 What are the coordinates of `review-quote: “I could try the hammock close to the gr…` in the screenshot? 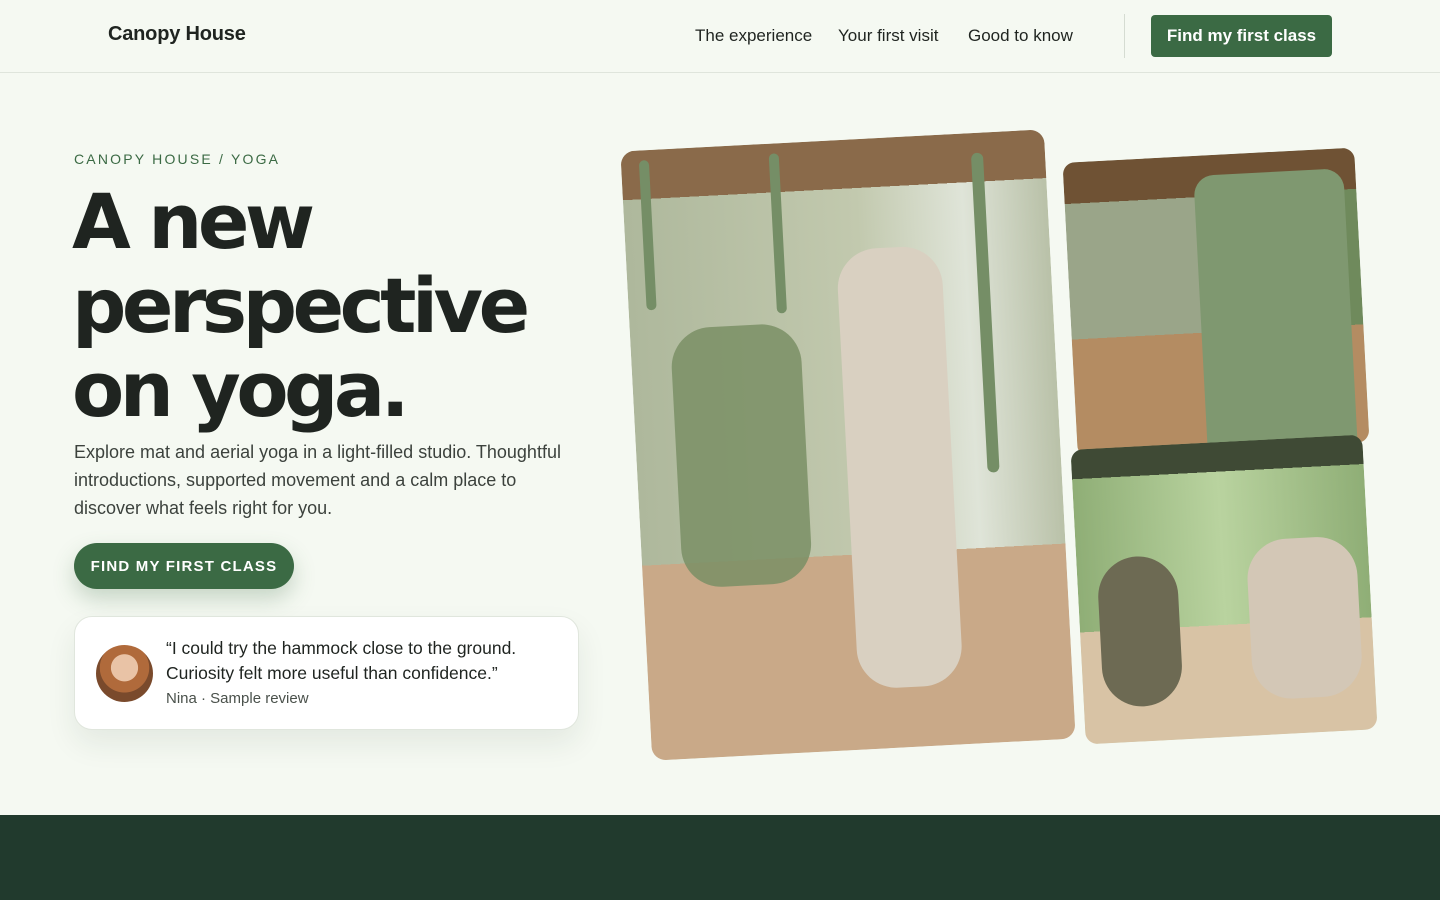 It's located at (341, 660).